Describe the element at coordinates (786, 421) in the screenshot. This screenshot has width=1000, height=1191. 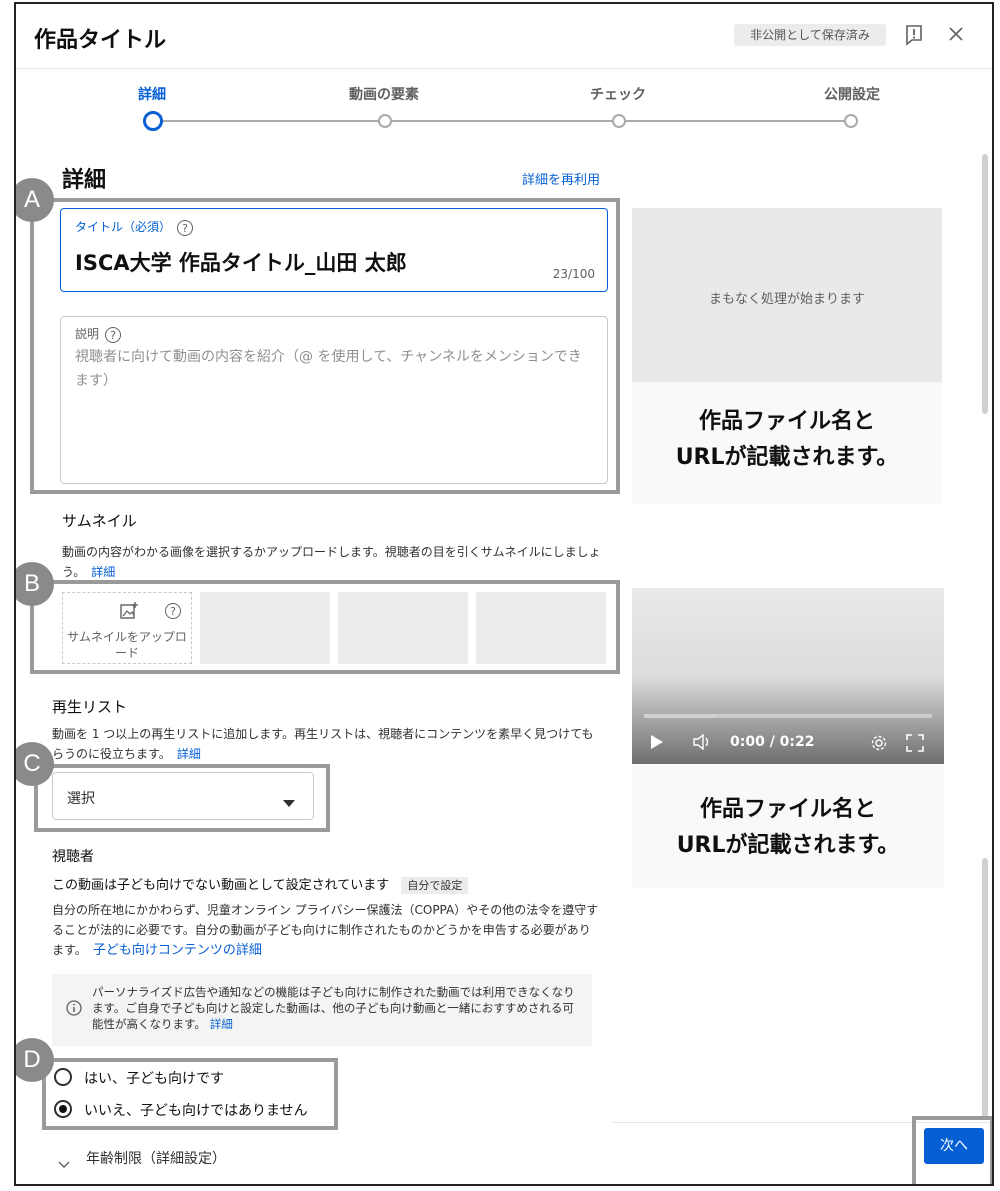
I see `file-url-note-line1: 作品ファイル名と` at that location.